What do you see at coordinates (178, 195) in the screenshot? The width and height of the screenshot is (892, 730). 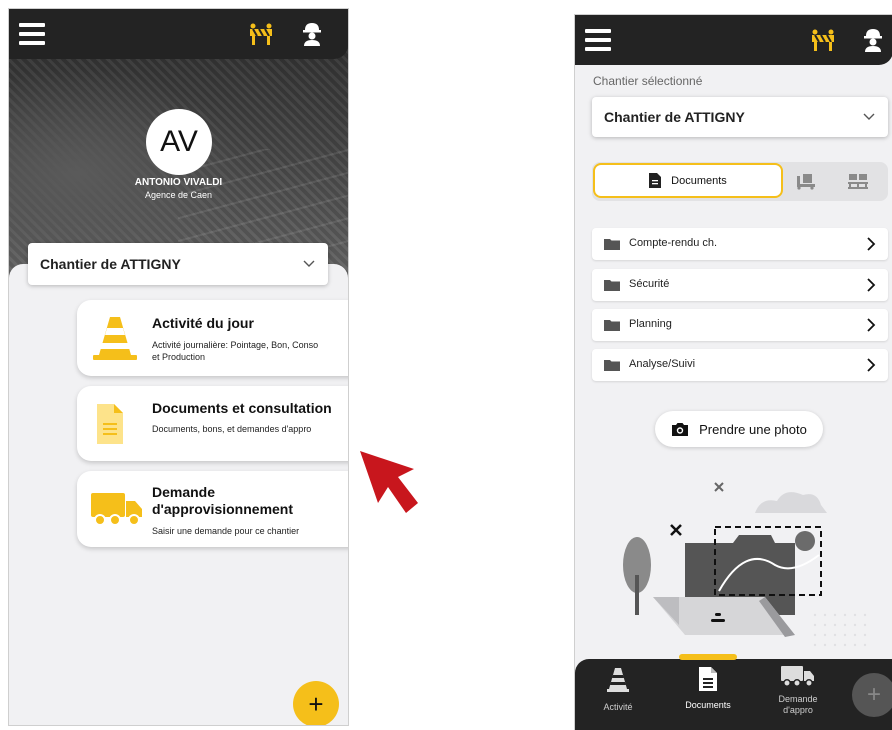 I see `user-agency: Agence de Caen` at bounding box center [178, 195].